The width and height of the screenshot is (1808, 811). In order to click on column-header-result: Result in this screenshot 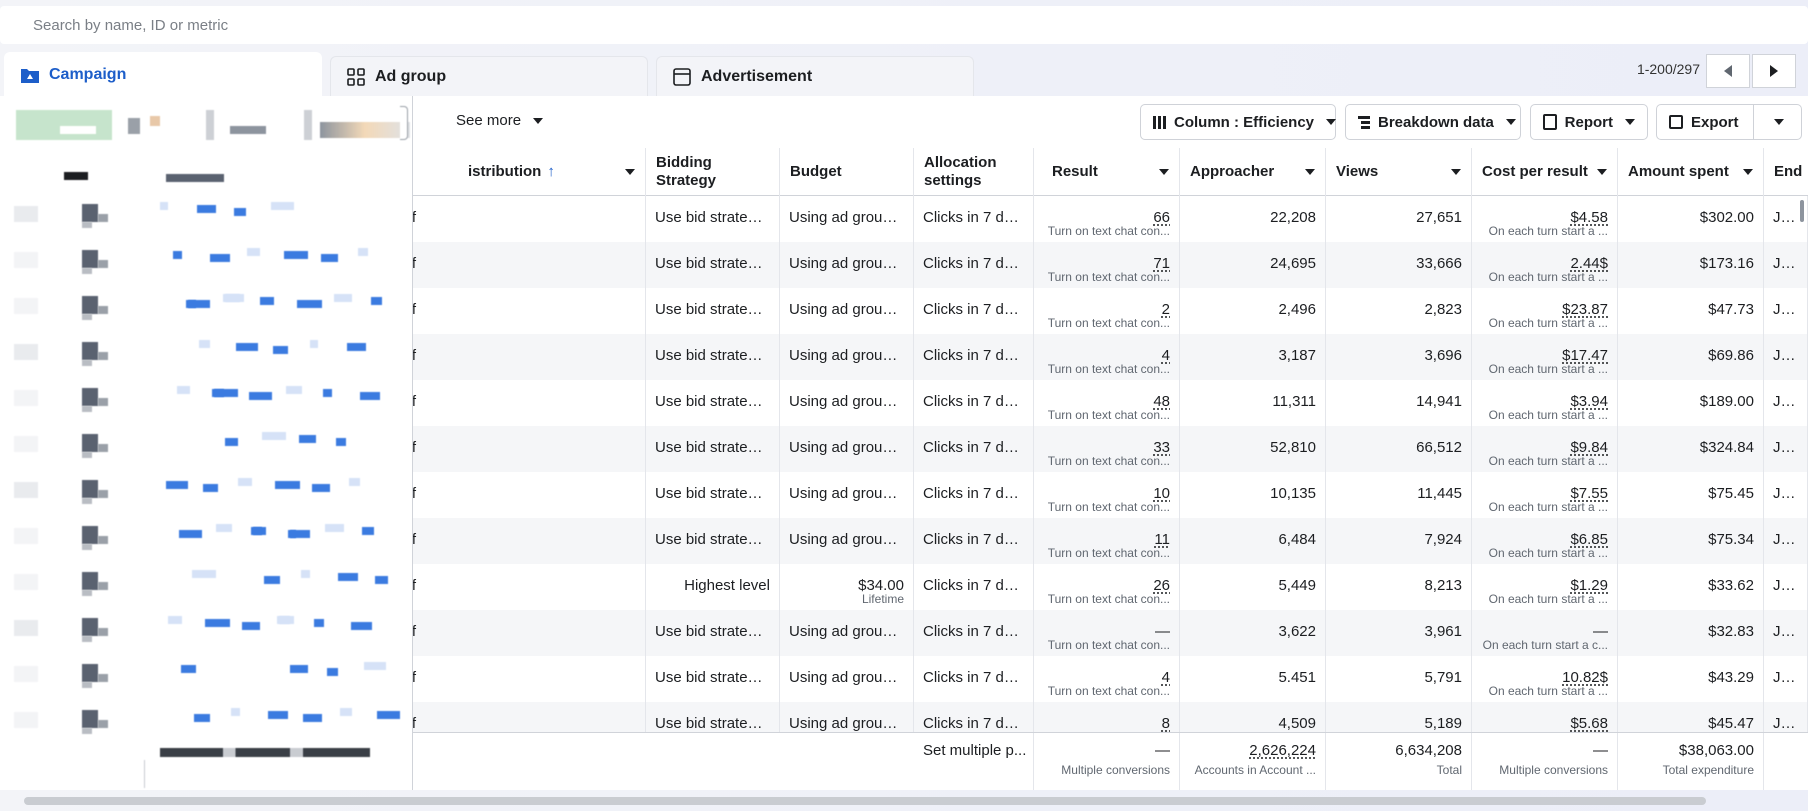, I will do `click(1107, 172)`.